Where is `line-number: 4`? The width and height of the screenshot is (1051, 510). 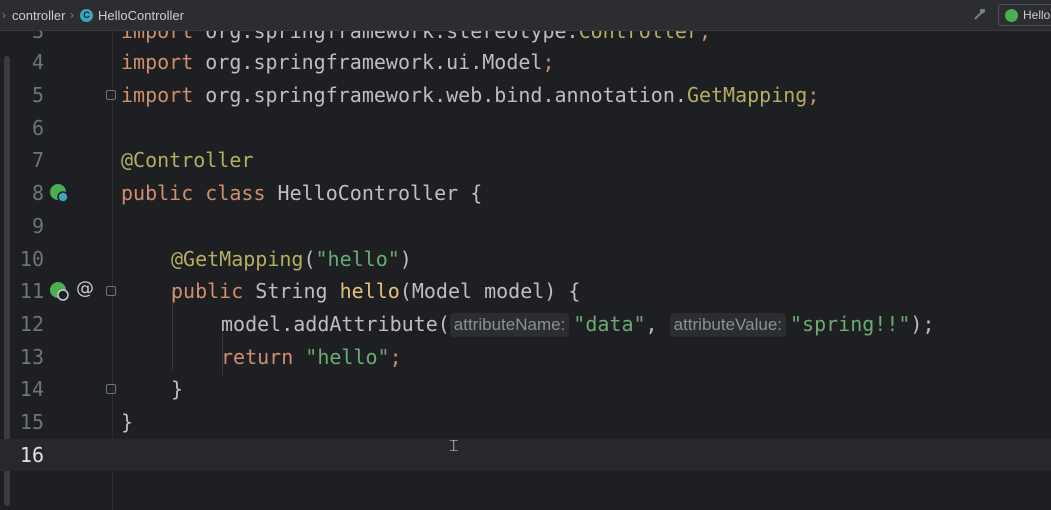
line-number: 4 is located at coordinates (37, 62).